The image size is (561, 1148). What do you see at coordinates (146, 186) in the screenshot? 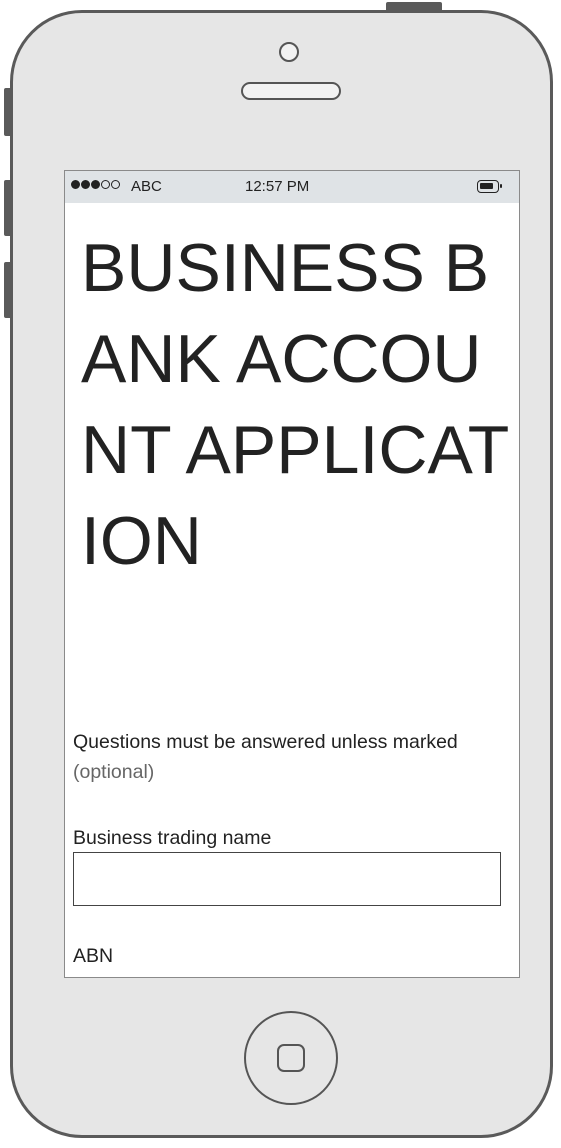
I see `carrier-name: ABC` at bounding box center [146, 186].